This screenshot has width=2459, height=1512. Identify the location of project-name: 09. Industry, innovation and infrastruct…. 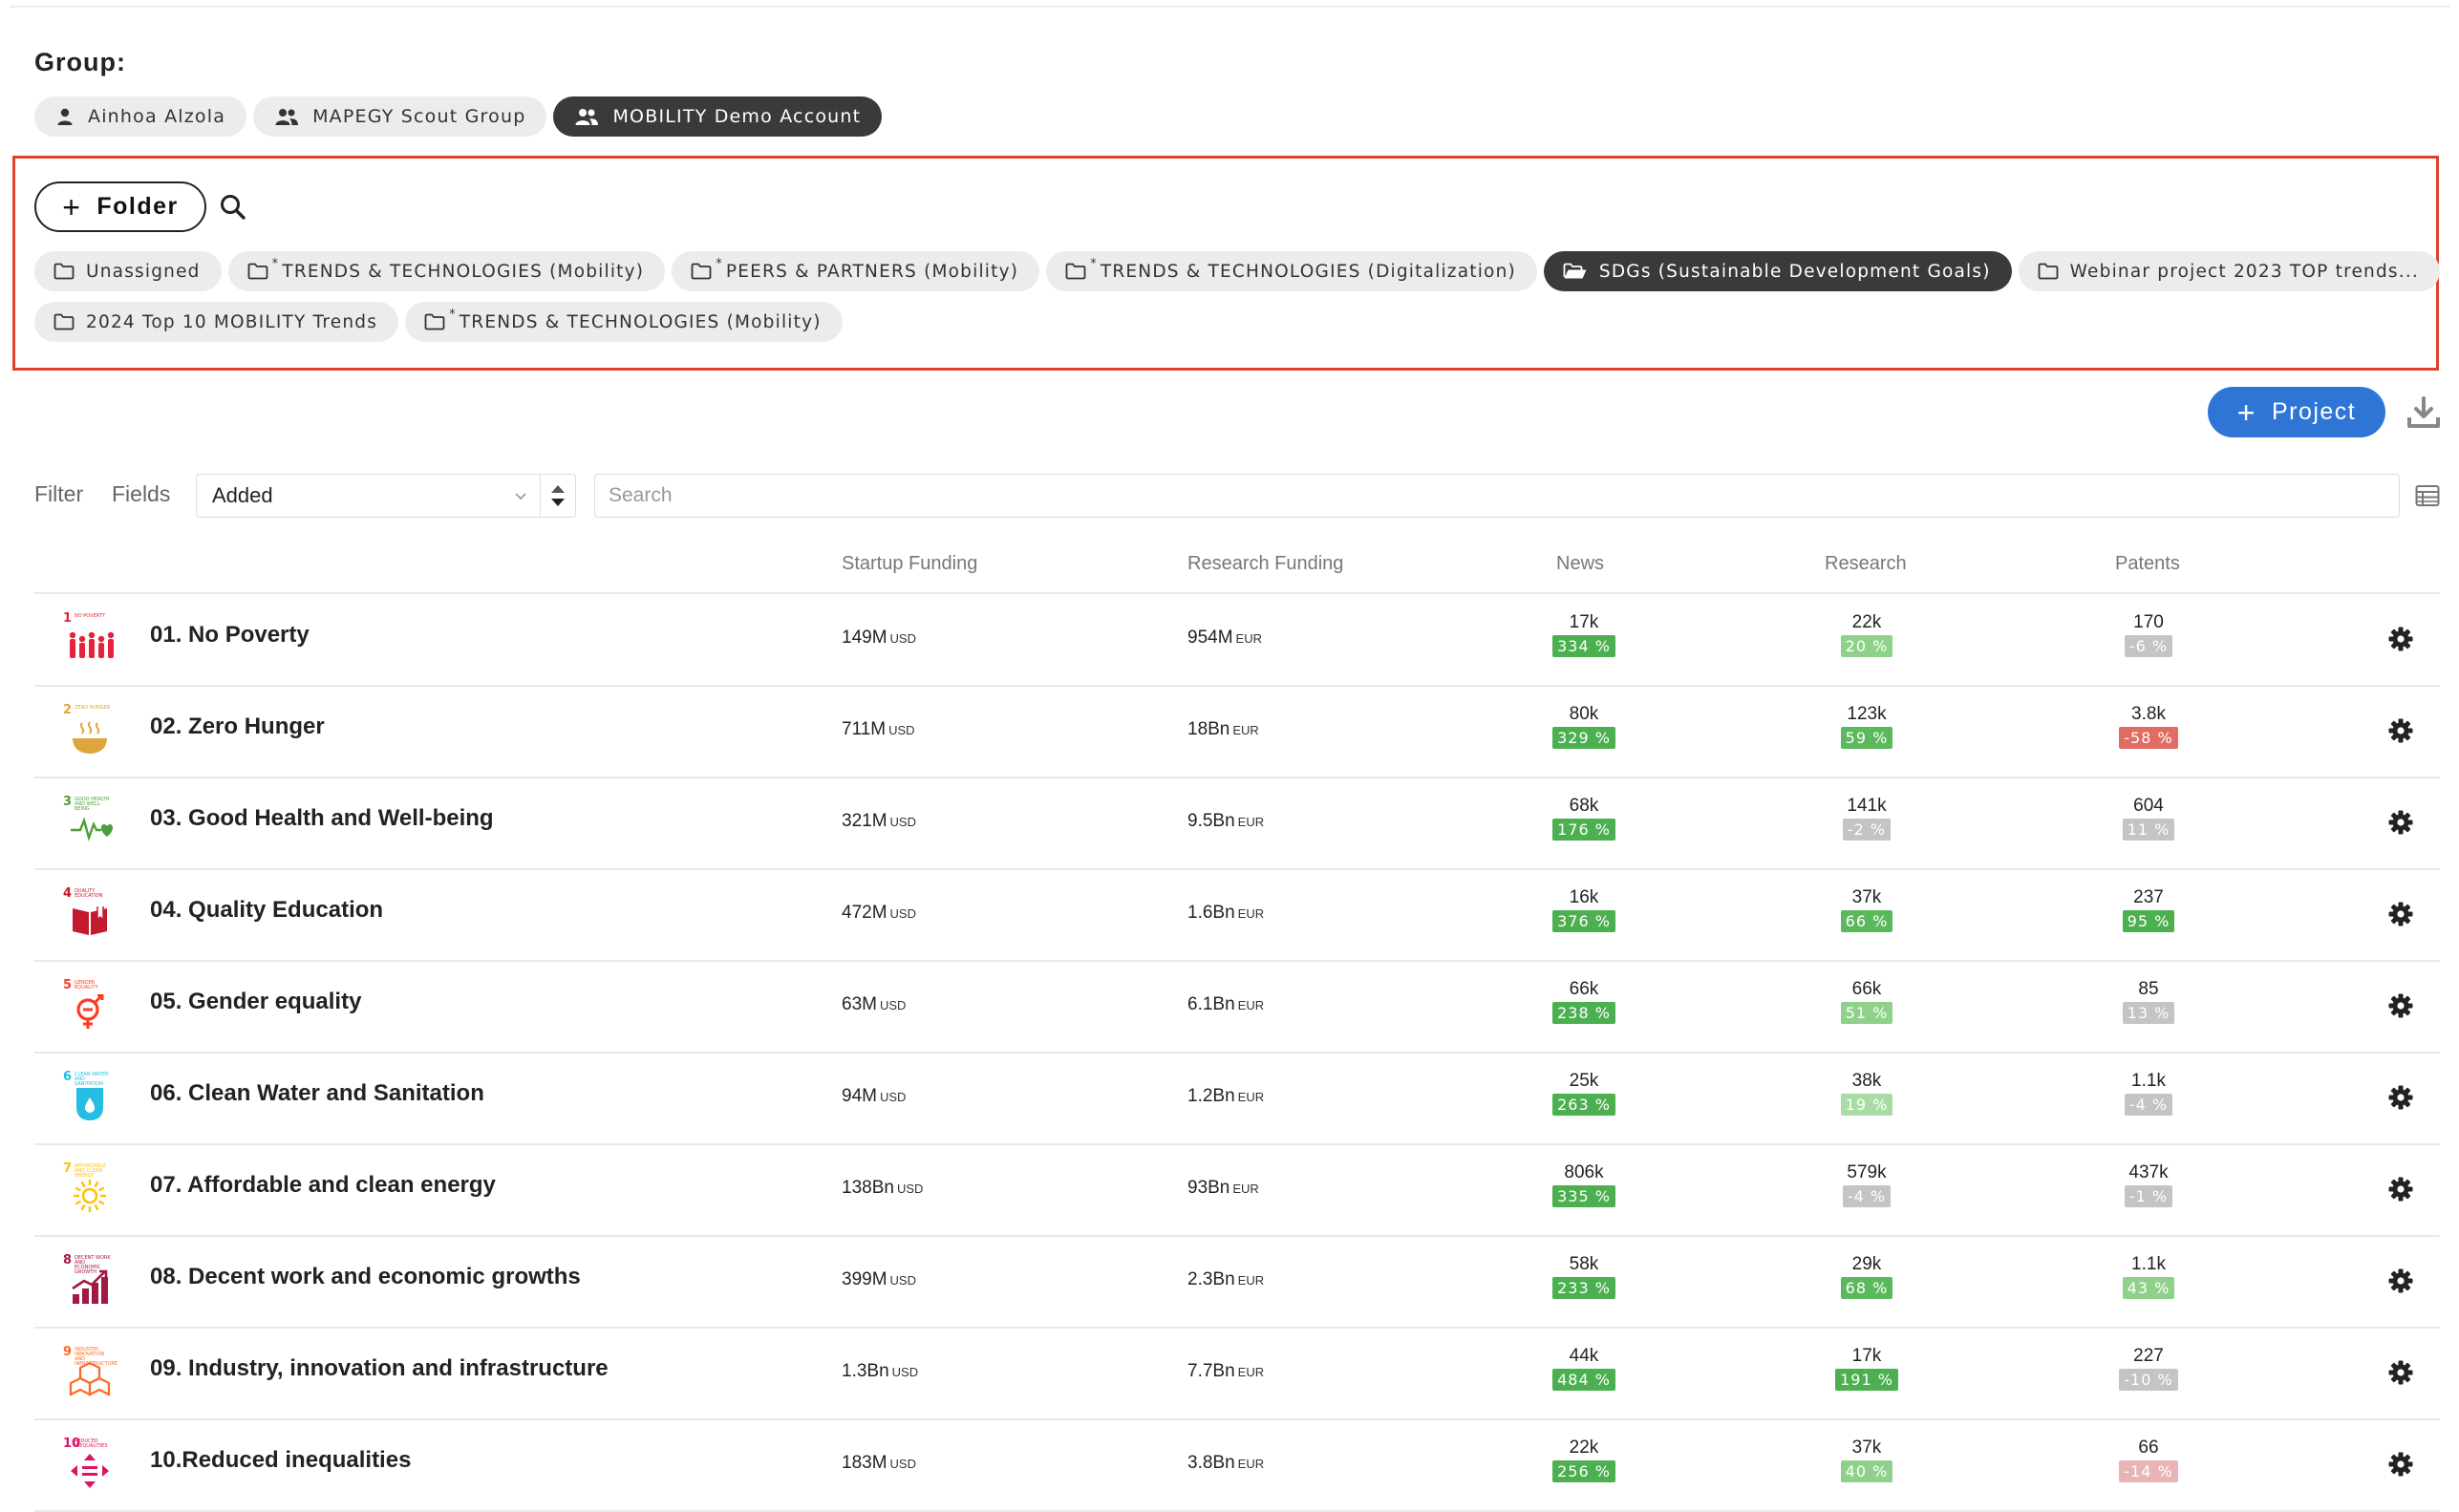
(379, 1368).